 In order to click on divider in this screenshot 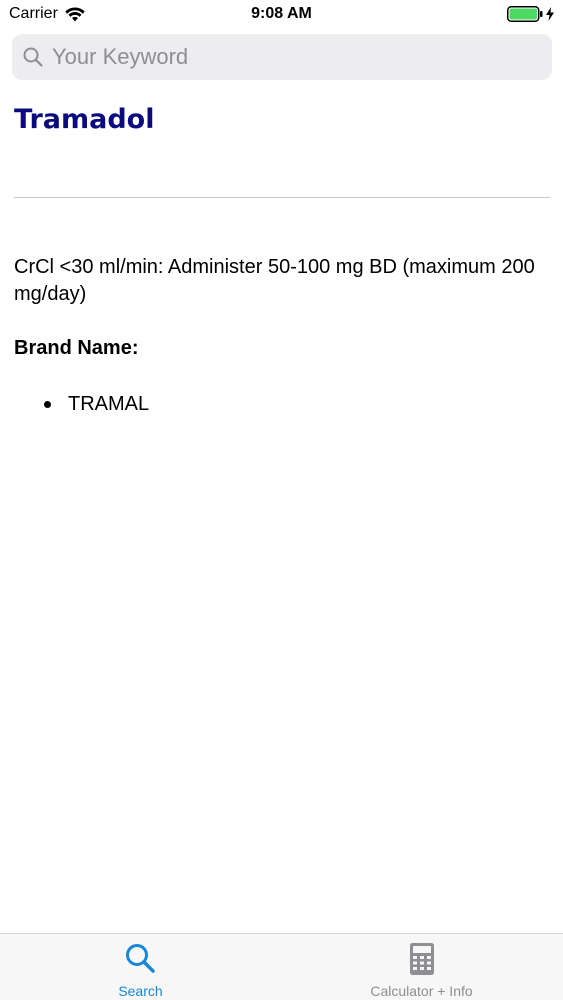, I will do `click(282, 197)`.